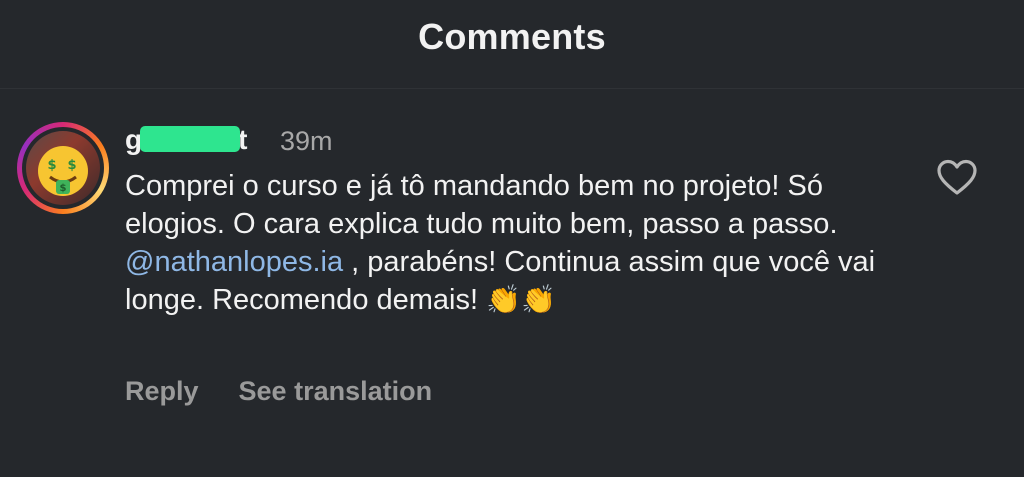 The image size is (1024, 477). I want to click on money-mouth-face-icon: $ $ $, so click(63, 171).